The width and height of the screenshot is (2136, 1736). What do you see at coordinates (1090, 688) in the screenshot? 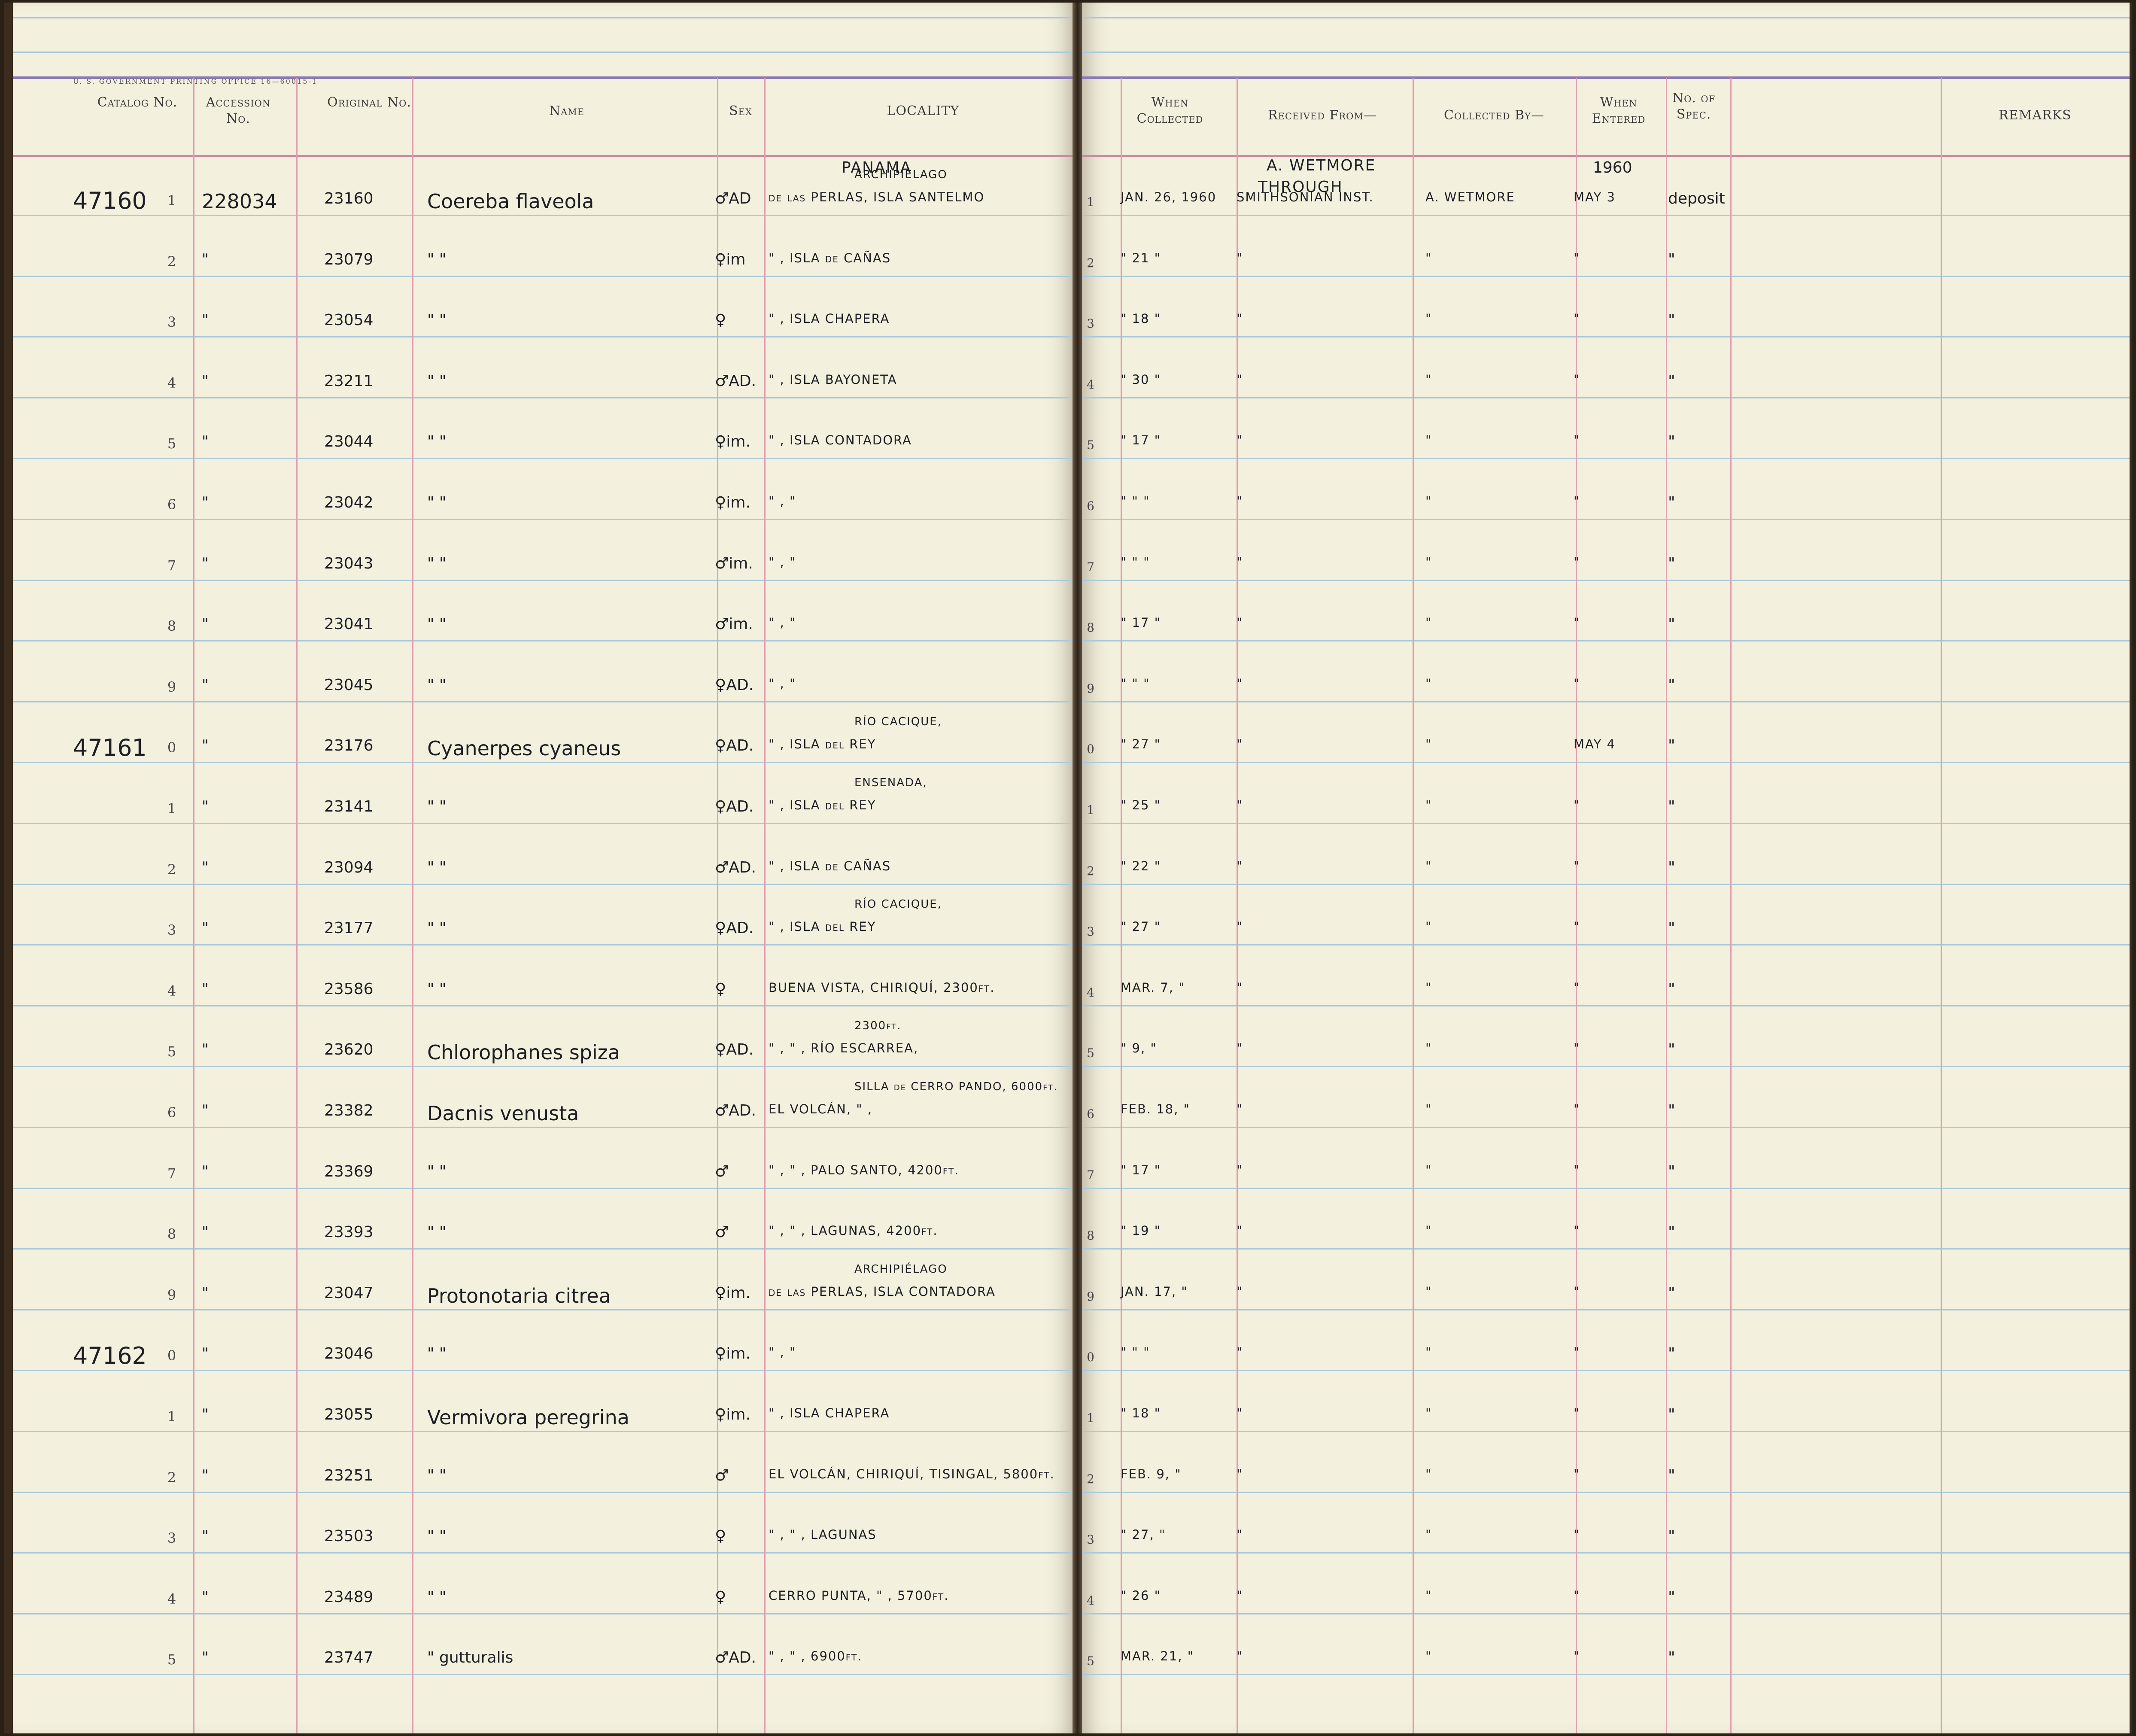
I see `line-number-right: 9` at bounding box center [1090, 688].